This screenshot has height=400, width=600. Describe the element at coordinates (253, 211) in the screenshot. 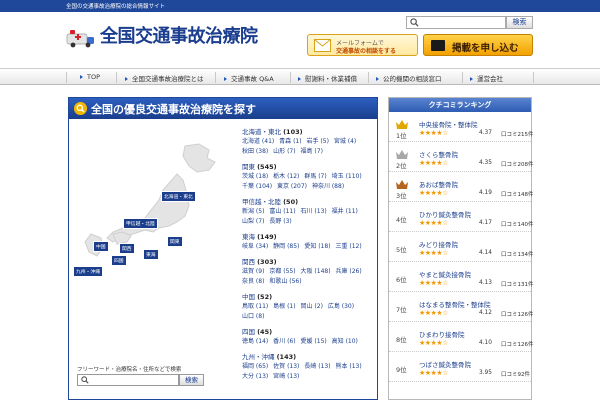

I see `prefecture-link: 新潟 (5)` at that location.